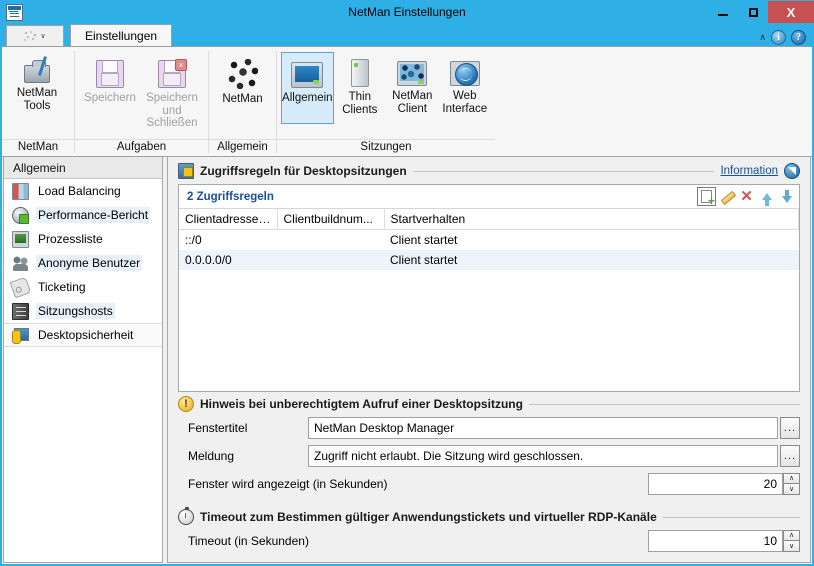  What do you see at coordinates (83, 215) in the screenshot?
I see `sidebar-item-performance-bericht: Performance-Bericht` at bounding box center [83, 215].